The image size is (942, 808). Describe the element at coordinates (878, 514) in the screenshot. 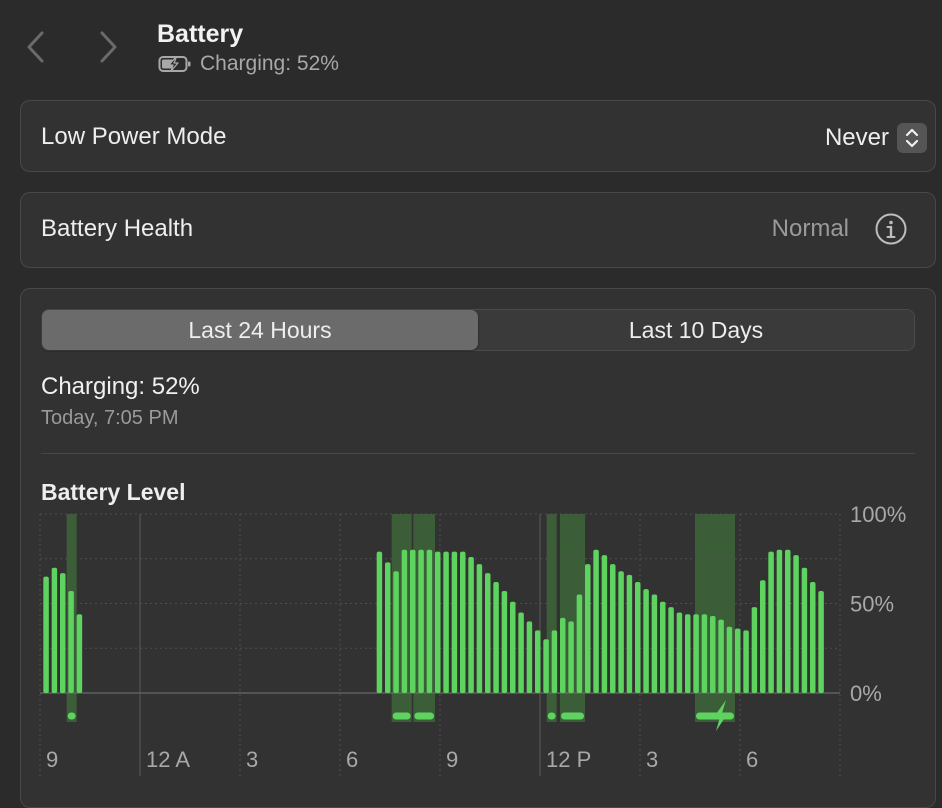

I see `y-tick-label: 100%` at that location.